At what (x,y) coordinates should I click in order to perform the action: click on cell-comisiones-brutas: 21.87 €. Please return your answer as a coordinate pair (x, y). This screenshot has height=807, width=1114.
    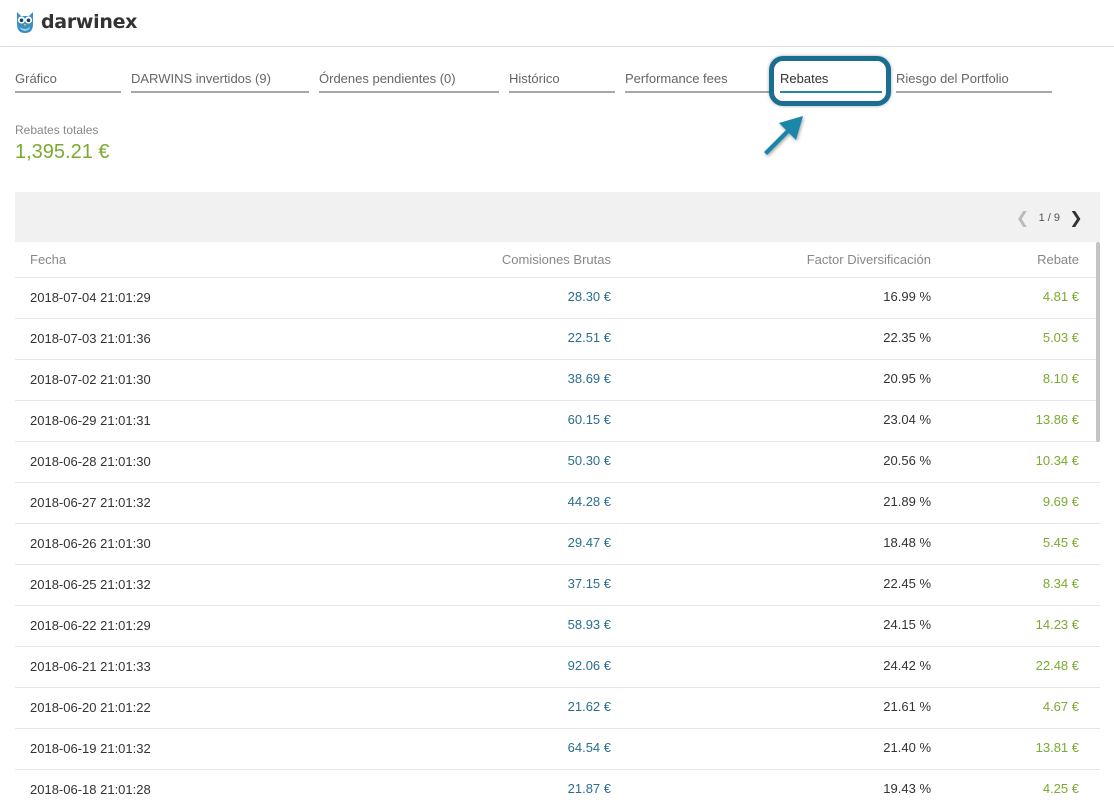
    Looking at the image, I should click on (589, 788).